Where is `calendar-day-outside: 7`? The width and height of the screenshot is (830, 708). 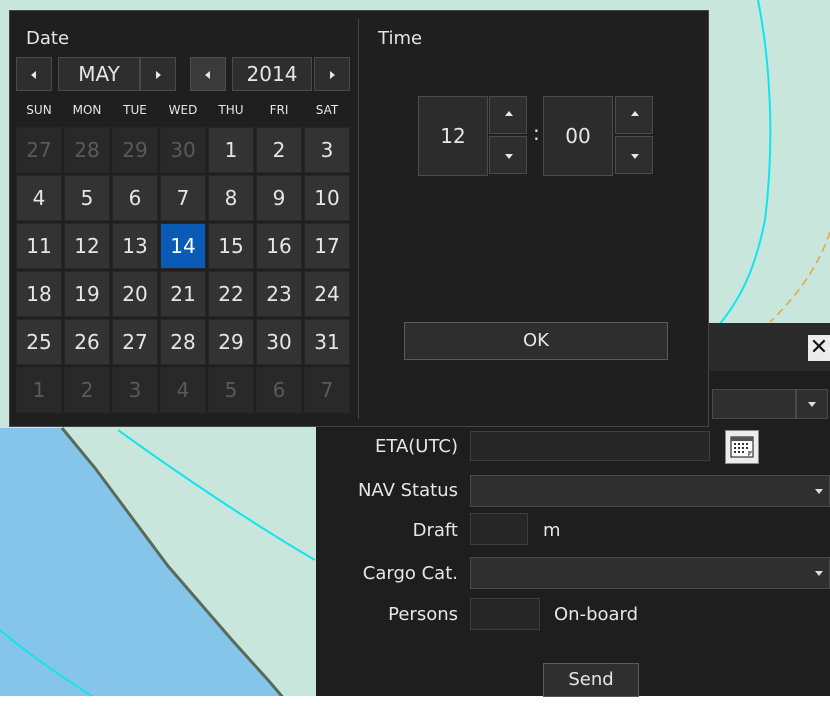
calendar-day-outside: 7 is located at coordinates (327, 390).